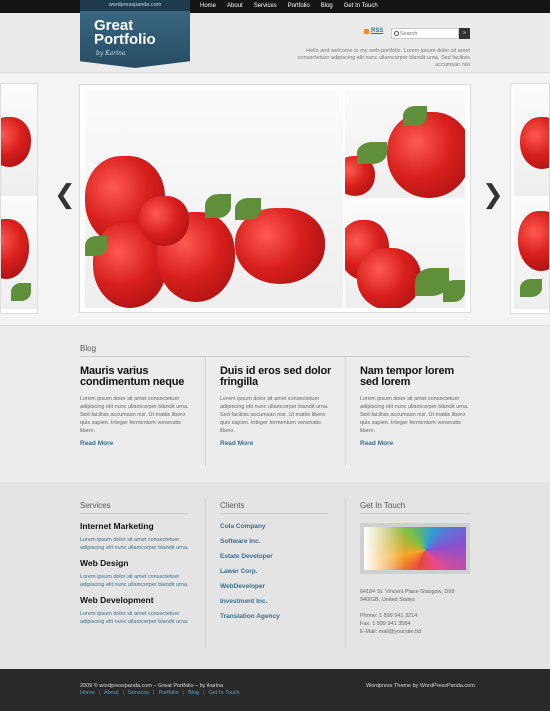 This screenshot has height=711, width=550. I want to click on contact-divider, so click(415, 513).